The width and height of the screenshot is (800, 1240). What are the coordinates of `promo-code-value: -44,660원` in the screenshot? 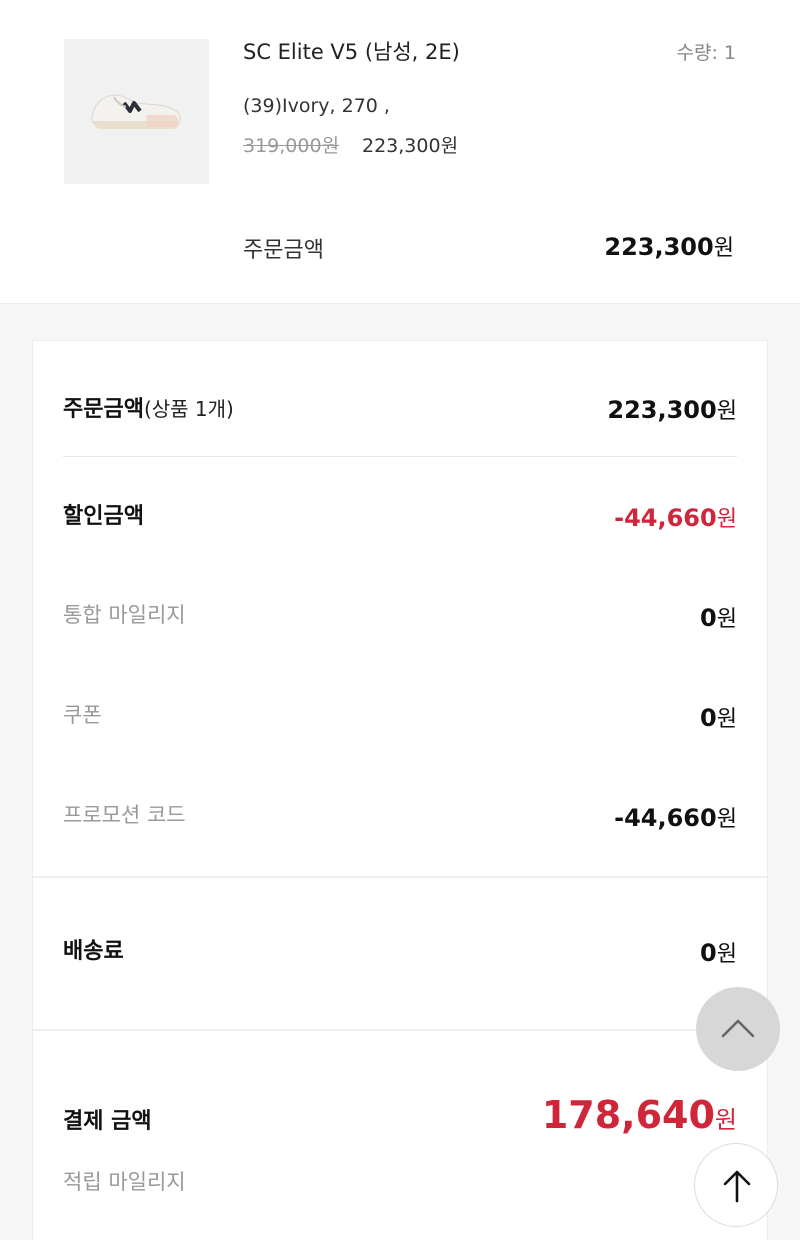 It's located at (675, 818).